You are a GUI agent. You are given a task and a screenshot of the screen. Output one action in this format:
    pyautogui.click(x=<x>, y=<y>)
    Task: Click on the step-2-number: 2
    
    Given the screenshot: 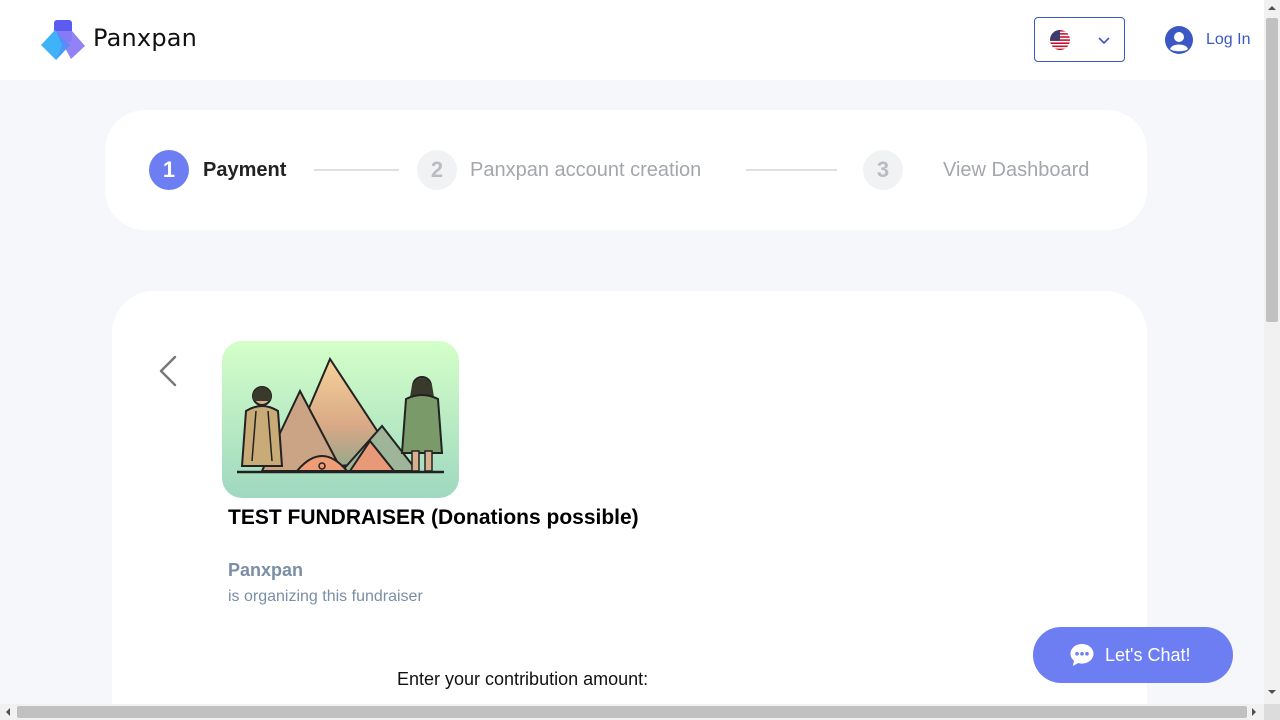 What is the action you would take?
    pyautogui.click(x=437, y=170)
    